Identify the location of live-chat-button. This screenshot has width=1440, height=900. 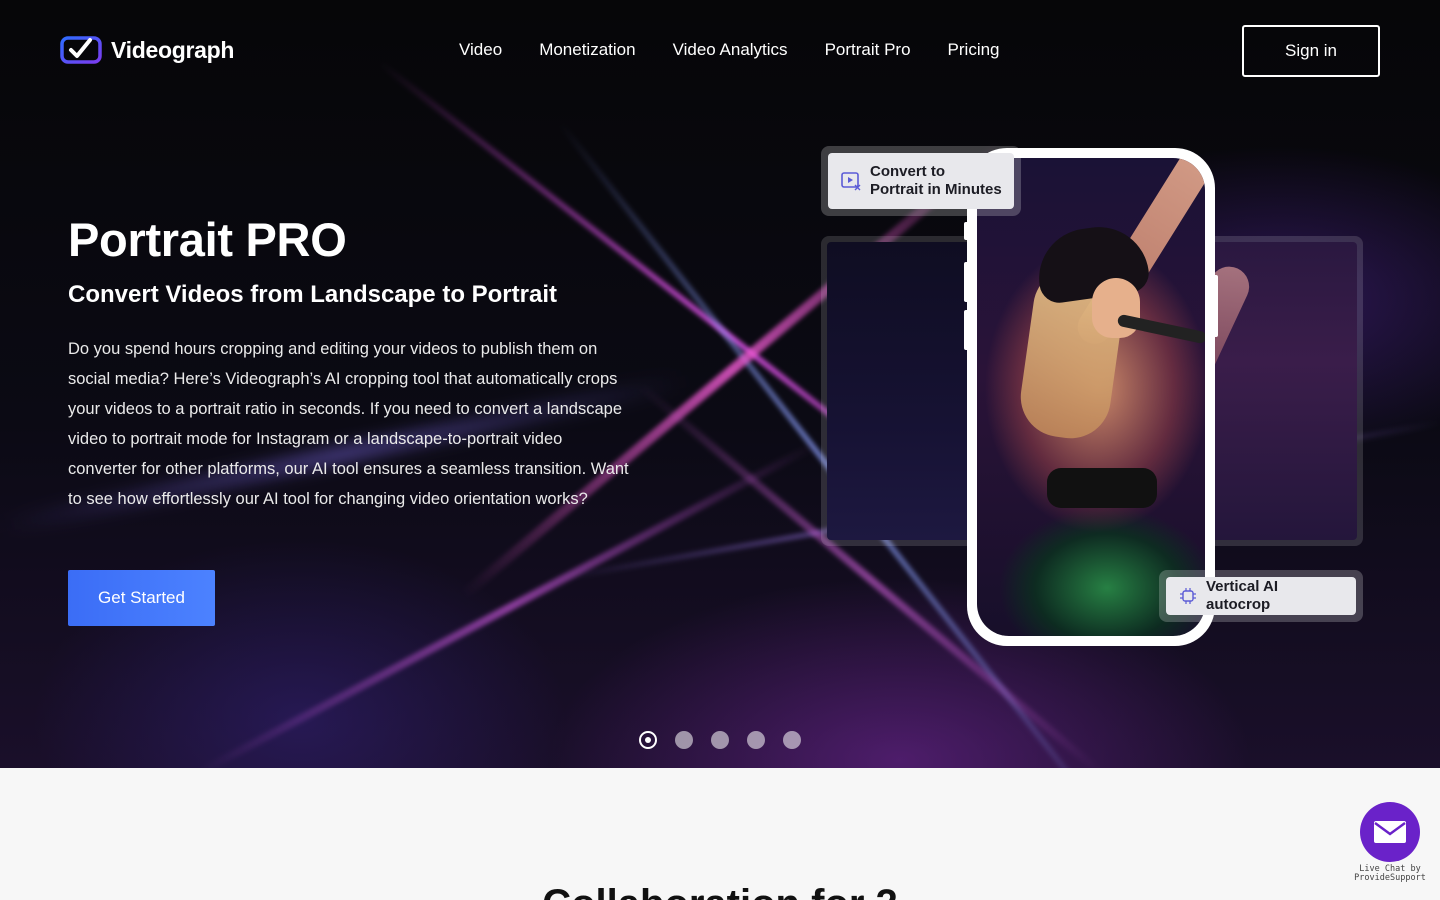
(1390, 832).